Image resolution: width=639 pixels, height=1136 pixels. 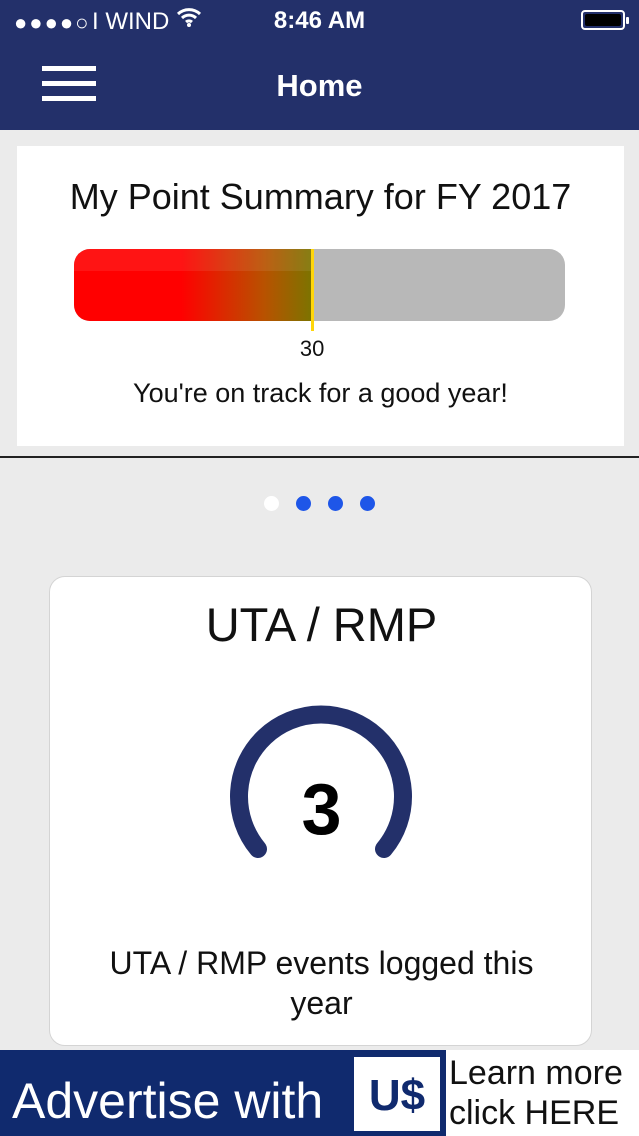 I want to click on points-marker, so click(x=313, y=290).